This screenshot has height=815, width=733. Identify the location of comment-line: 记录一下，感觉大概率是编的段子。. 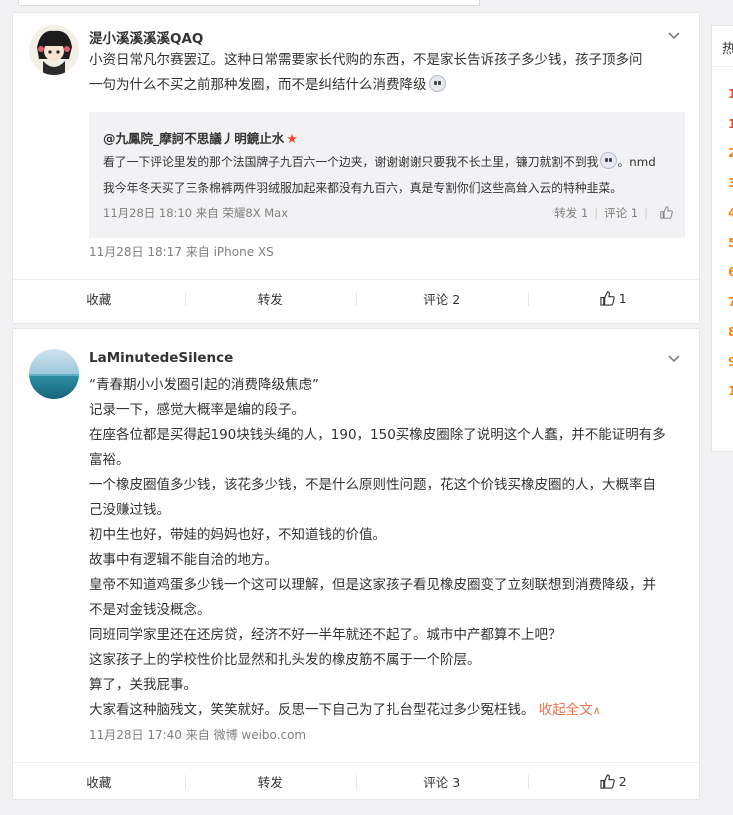
(197, 410).